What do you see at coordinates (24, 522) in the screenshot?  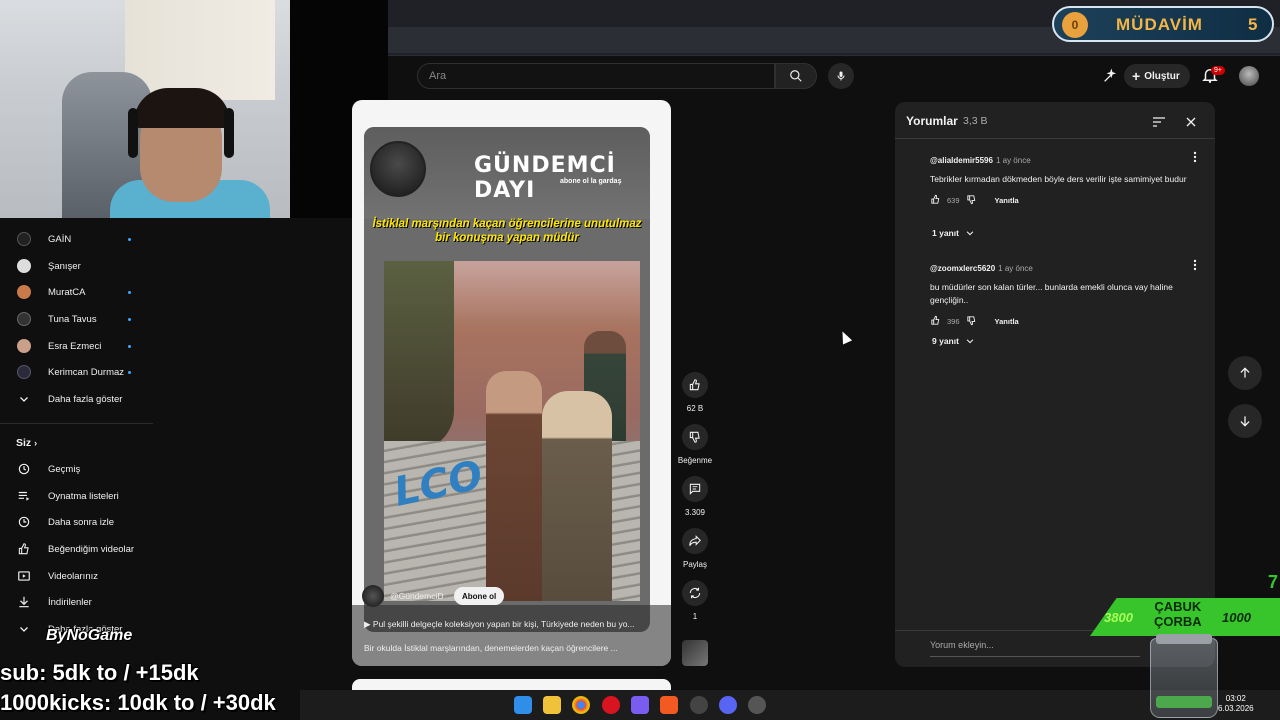 I see `watch-later-icon` at bounding box center [24, 522].